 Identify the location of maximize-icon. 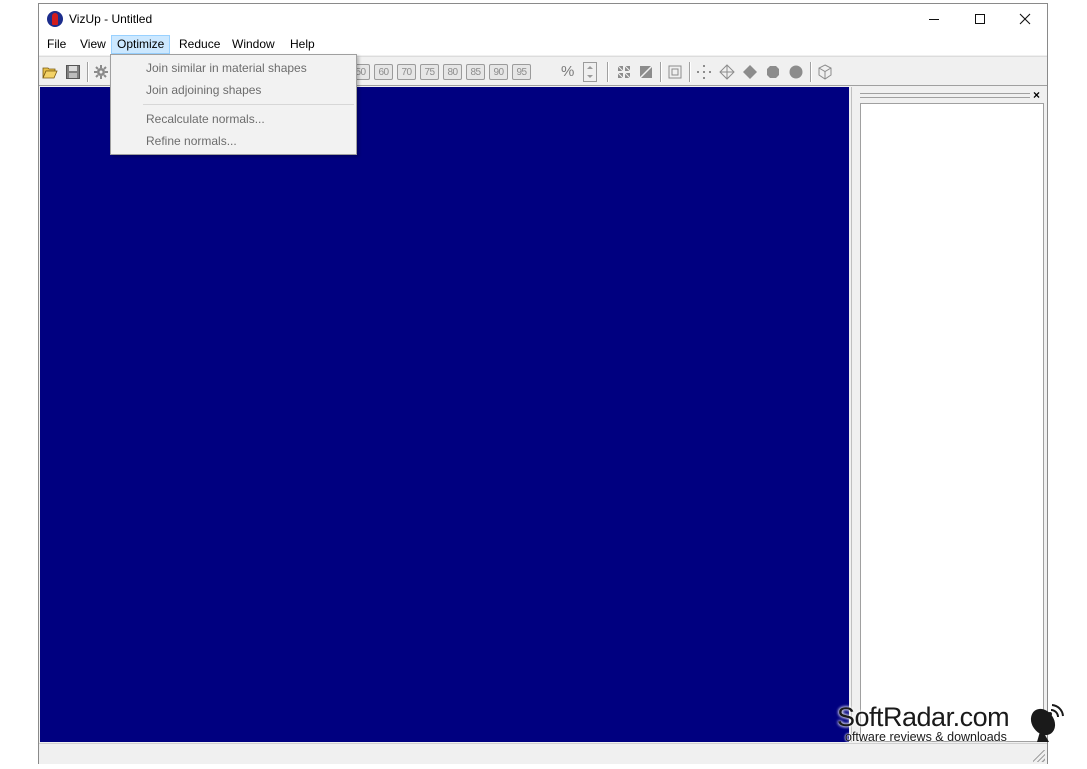
(980, 19).